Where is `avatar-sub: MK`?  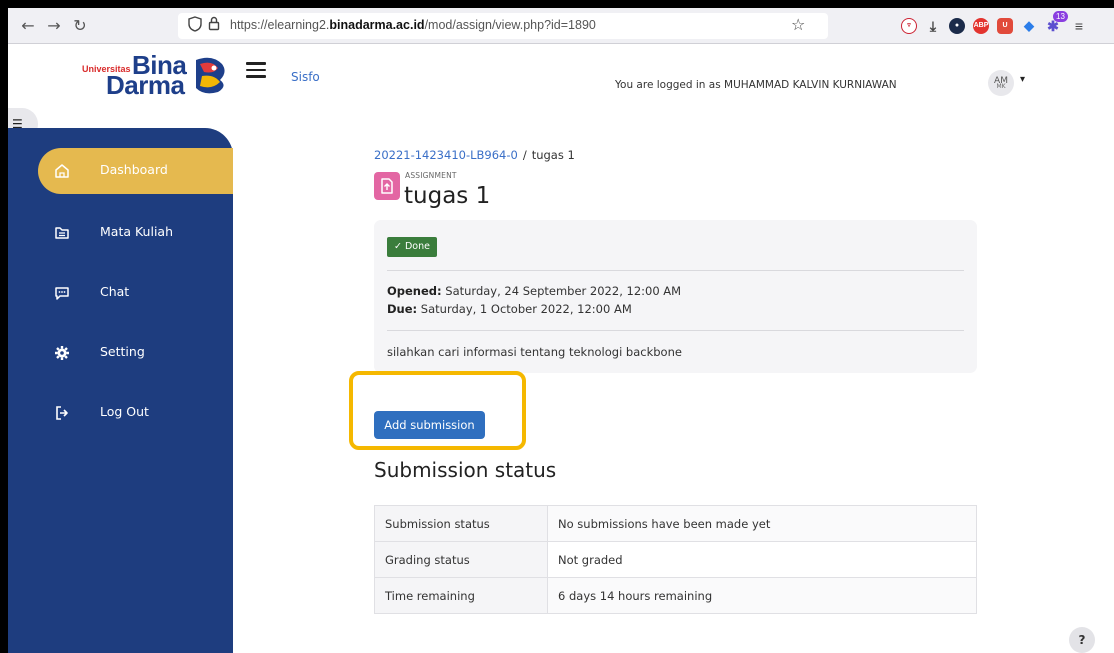
avatar-sub: MK is located at coordinates (1001, 86).